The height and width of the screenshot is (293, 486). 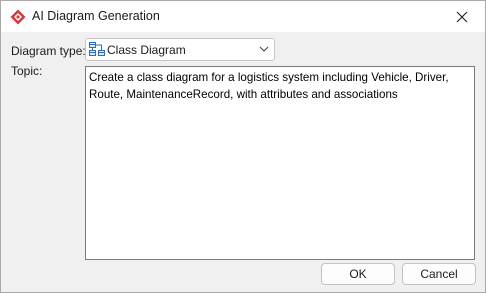 I want to click on ok-button: OK, so click(x=358, y=274).